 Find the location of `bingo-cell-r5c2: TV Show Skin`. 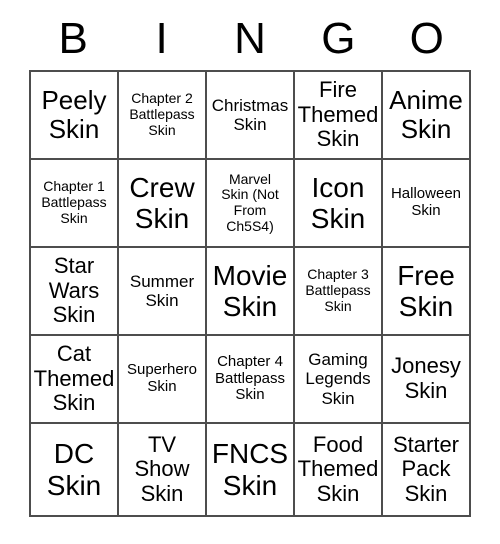

bingo-cell-r5c2: TV Show Skin is located at coordinates (163, 470).